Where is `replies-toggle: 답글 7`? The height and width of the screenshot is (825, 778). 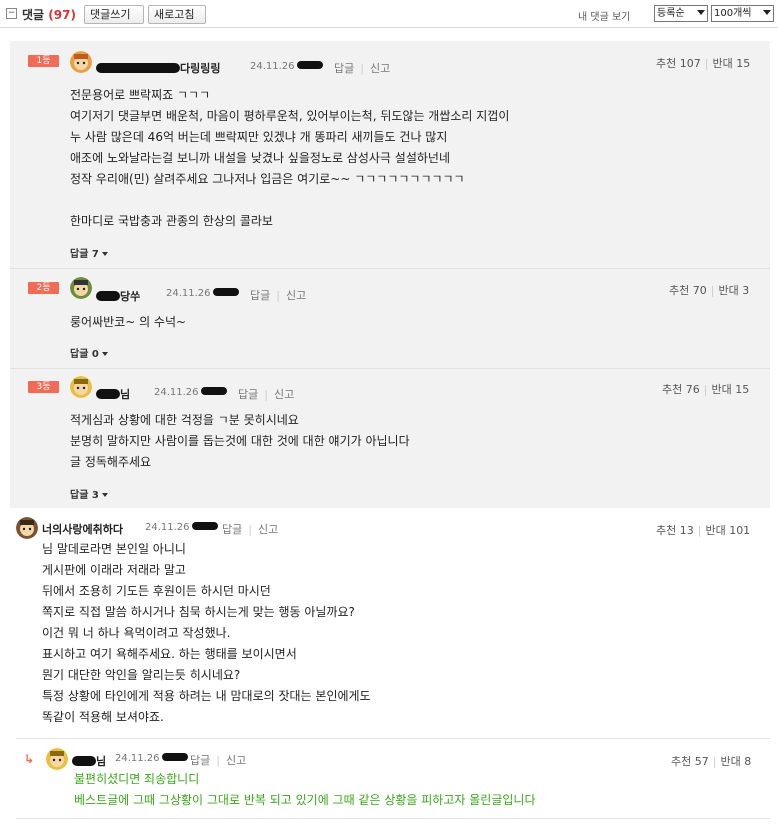
replies-toggle: 답글 7 is located at coordinates (89, 252).